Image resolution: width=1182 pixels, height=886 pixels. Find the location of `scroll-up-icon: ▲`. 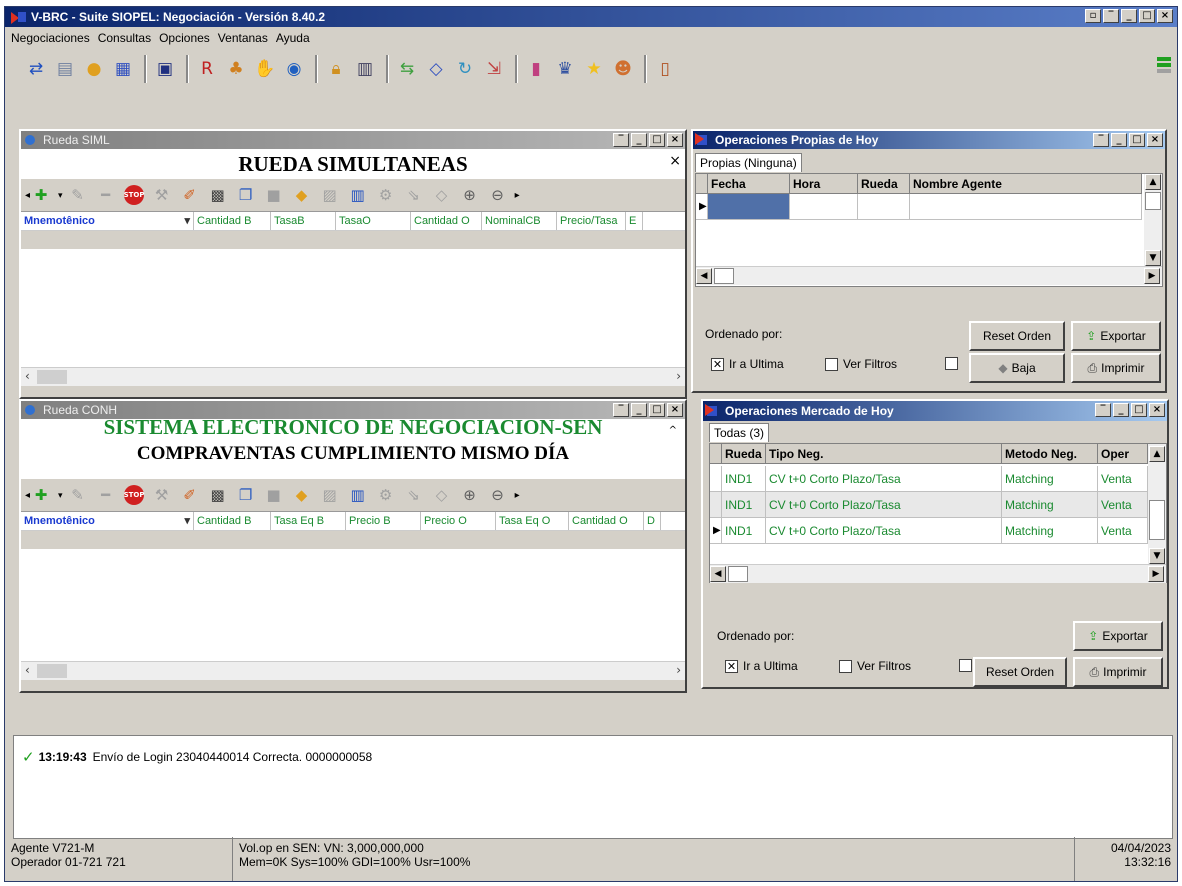

scroll-up-icon: ▲ is located at coordinates (1157, 454).